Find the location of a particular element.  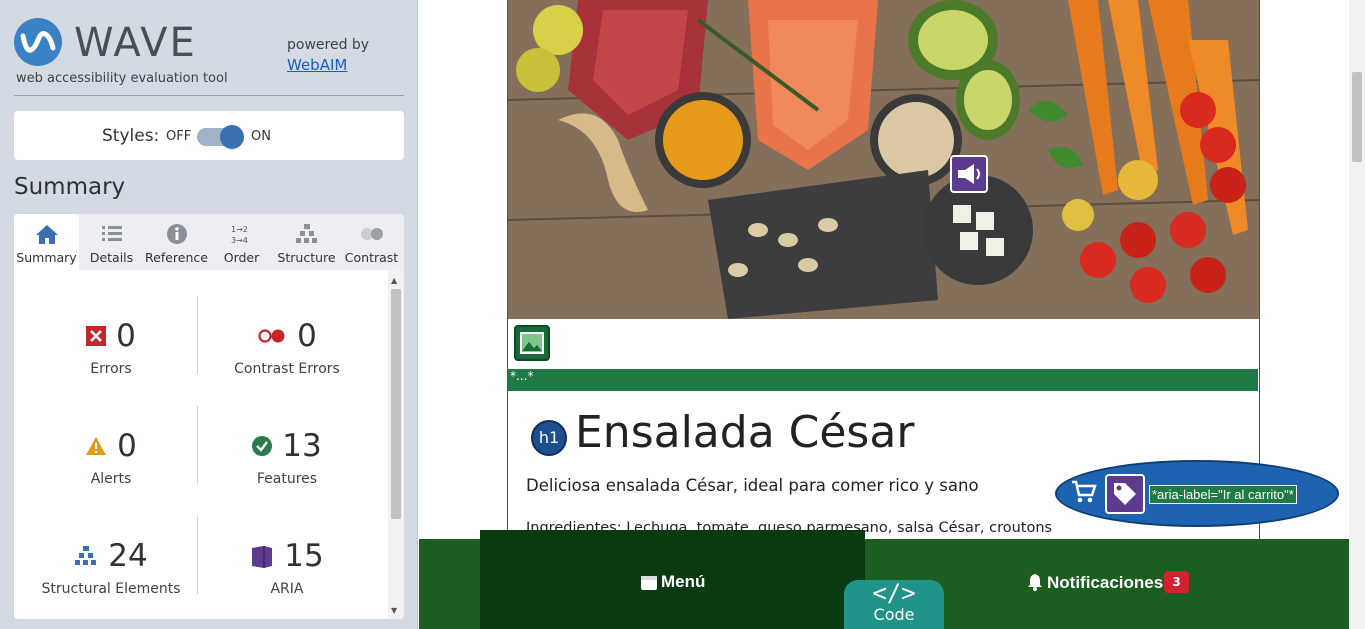

info-icon is located at coordinates (177, 234).